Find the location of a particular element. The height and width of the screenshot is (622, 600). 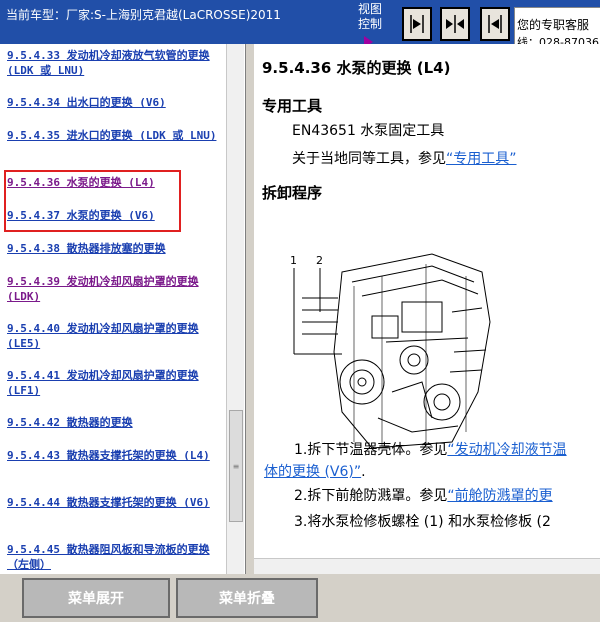

nav-item-9-5-4-39: 9.5.4.39 发动机冷却风扇护罩的更换 (LDK) is located at coordinates (113, 289).